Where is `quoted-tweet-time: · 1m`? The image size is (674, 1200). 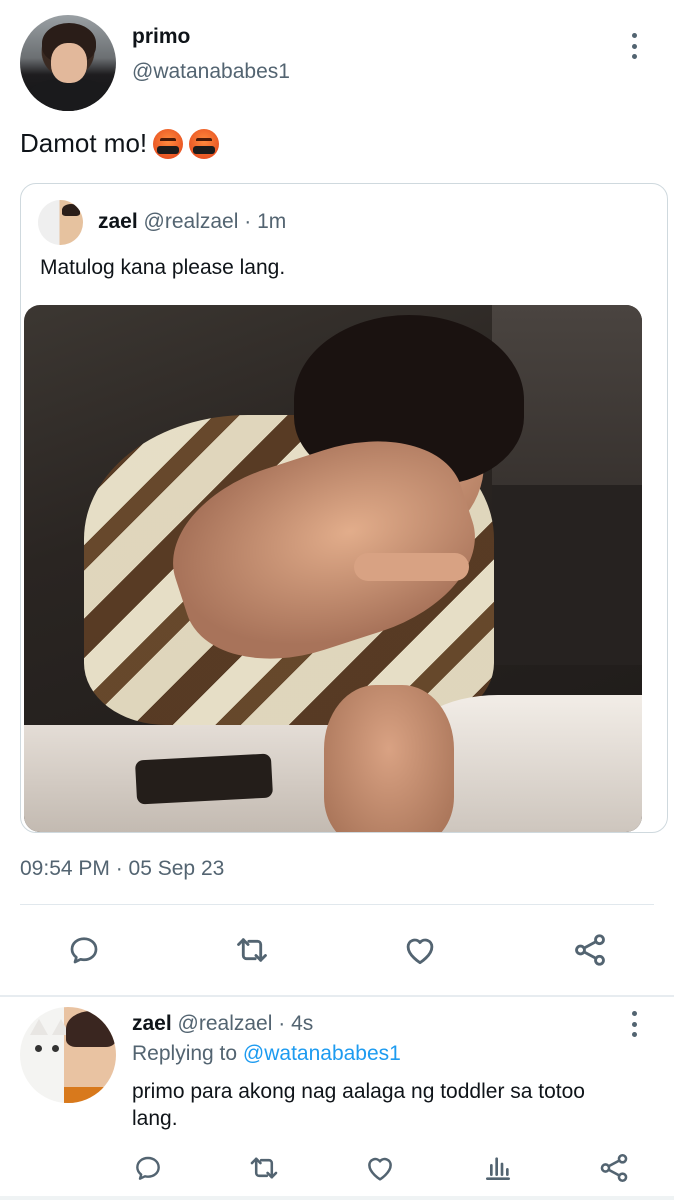 quoted-tweet-time: · 1m is located at coordinates (265, 221).